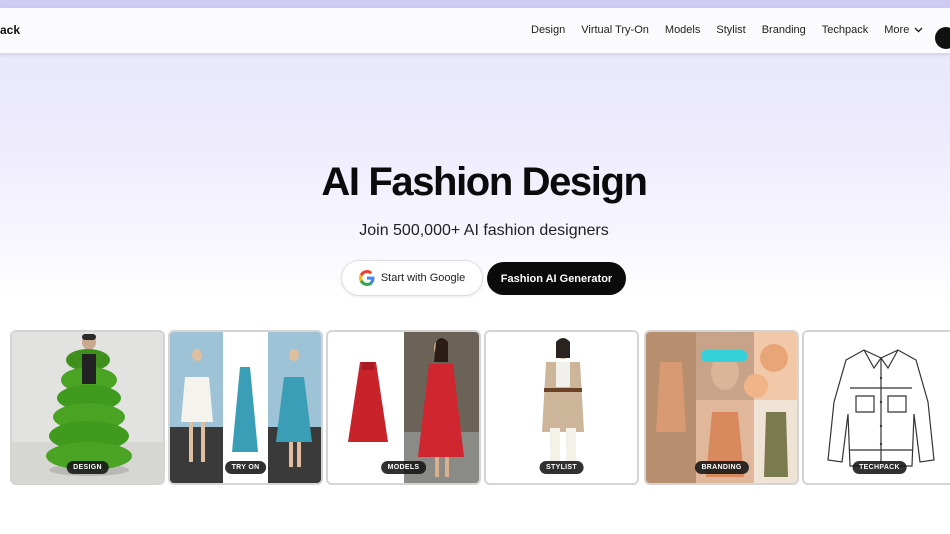 The height and width of the screenshot is (534, 950). What do you see at coordinates (876, 407) in the screenshot?
I see `feature-card-techpack: TECHPACK` at bounding box center [876, 407].